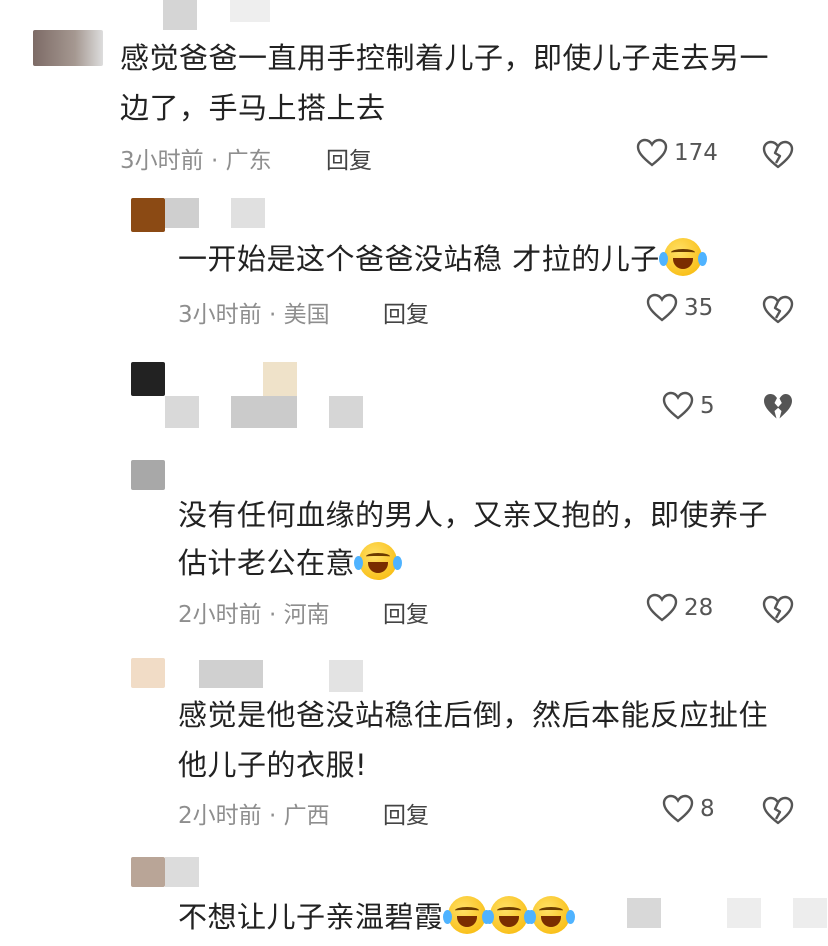 This screenshot has width=828, height=946. What do you see at coordinates (699, 608) in the screenshot?
I see `like-count: 28` at bounding box center [699, 608].